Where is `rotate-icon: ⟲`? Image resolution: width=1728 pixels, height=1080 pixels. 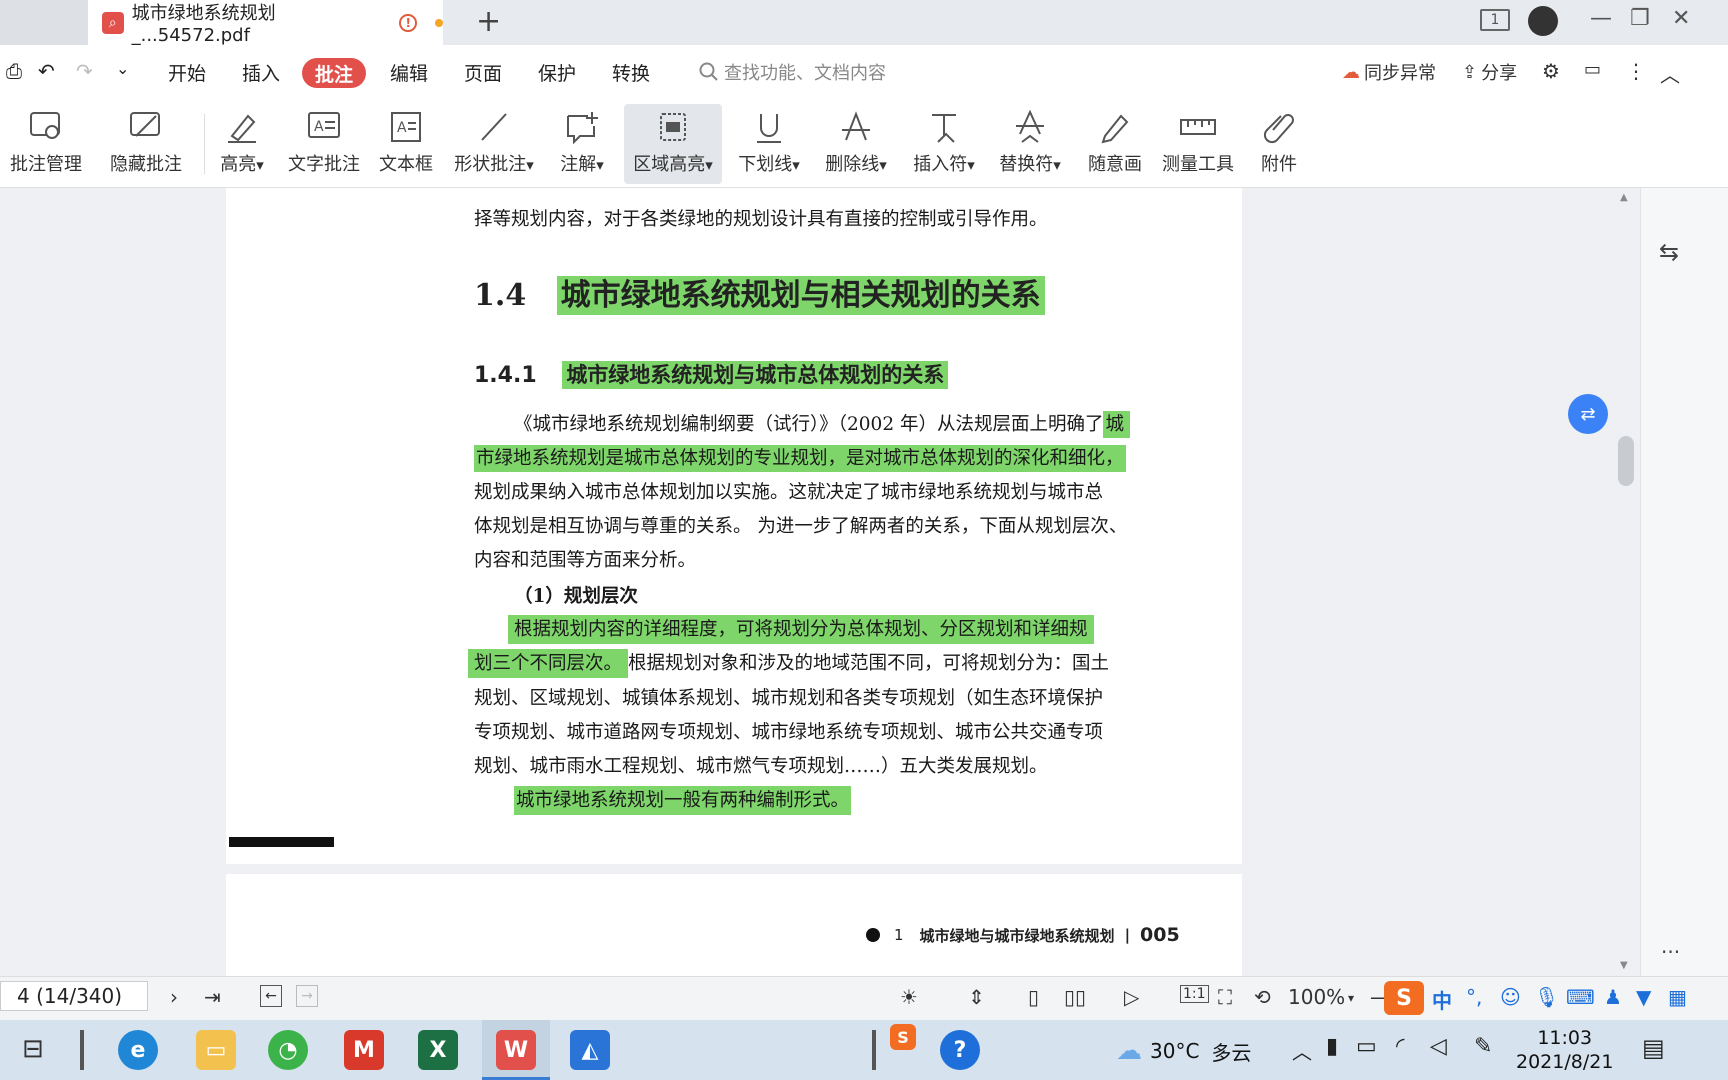 rotate-icon: ⟲ is located at coordinates (1262, 997).